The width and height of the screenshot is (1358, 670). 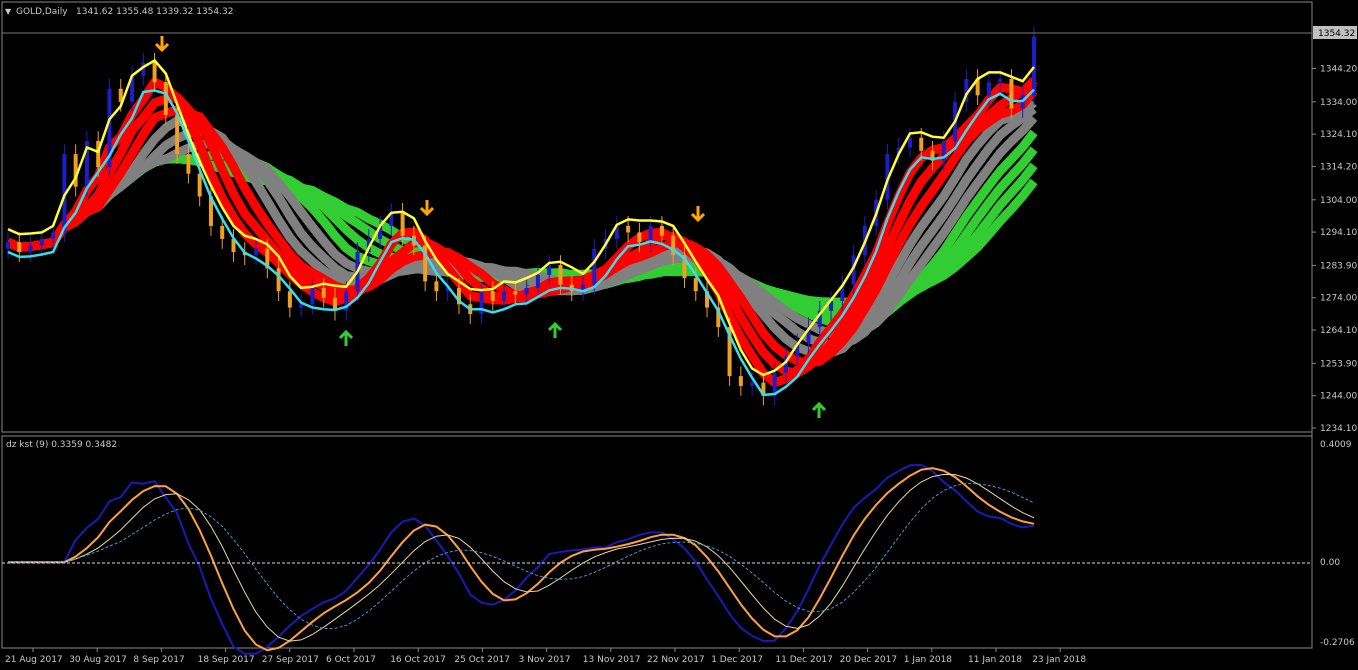 What do you see at coordinates (737, 660) in the screenshot?
I see `date-tick-label: 1 Dec 2017` at bounding box center [737, 660].